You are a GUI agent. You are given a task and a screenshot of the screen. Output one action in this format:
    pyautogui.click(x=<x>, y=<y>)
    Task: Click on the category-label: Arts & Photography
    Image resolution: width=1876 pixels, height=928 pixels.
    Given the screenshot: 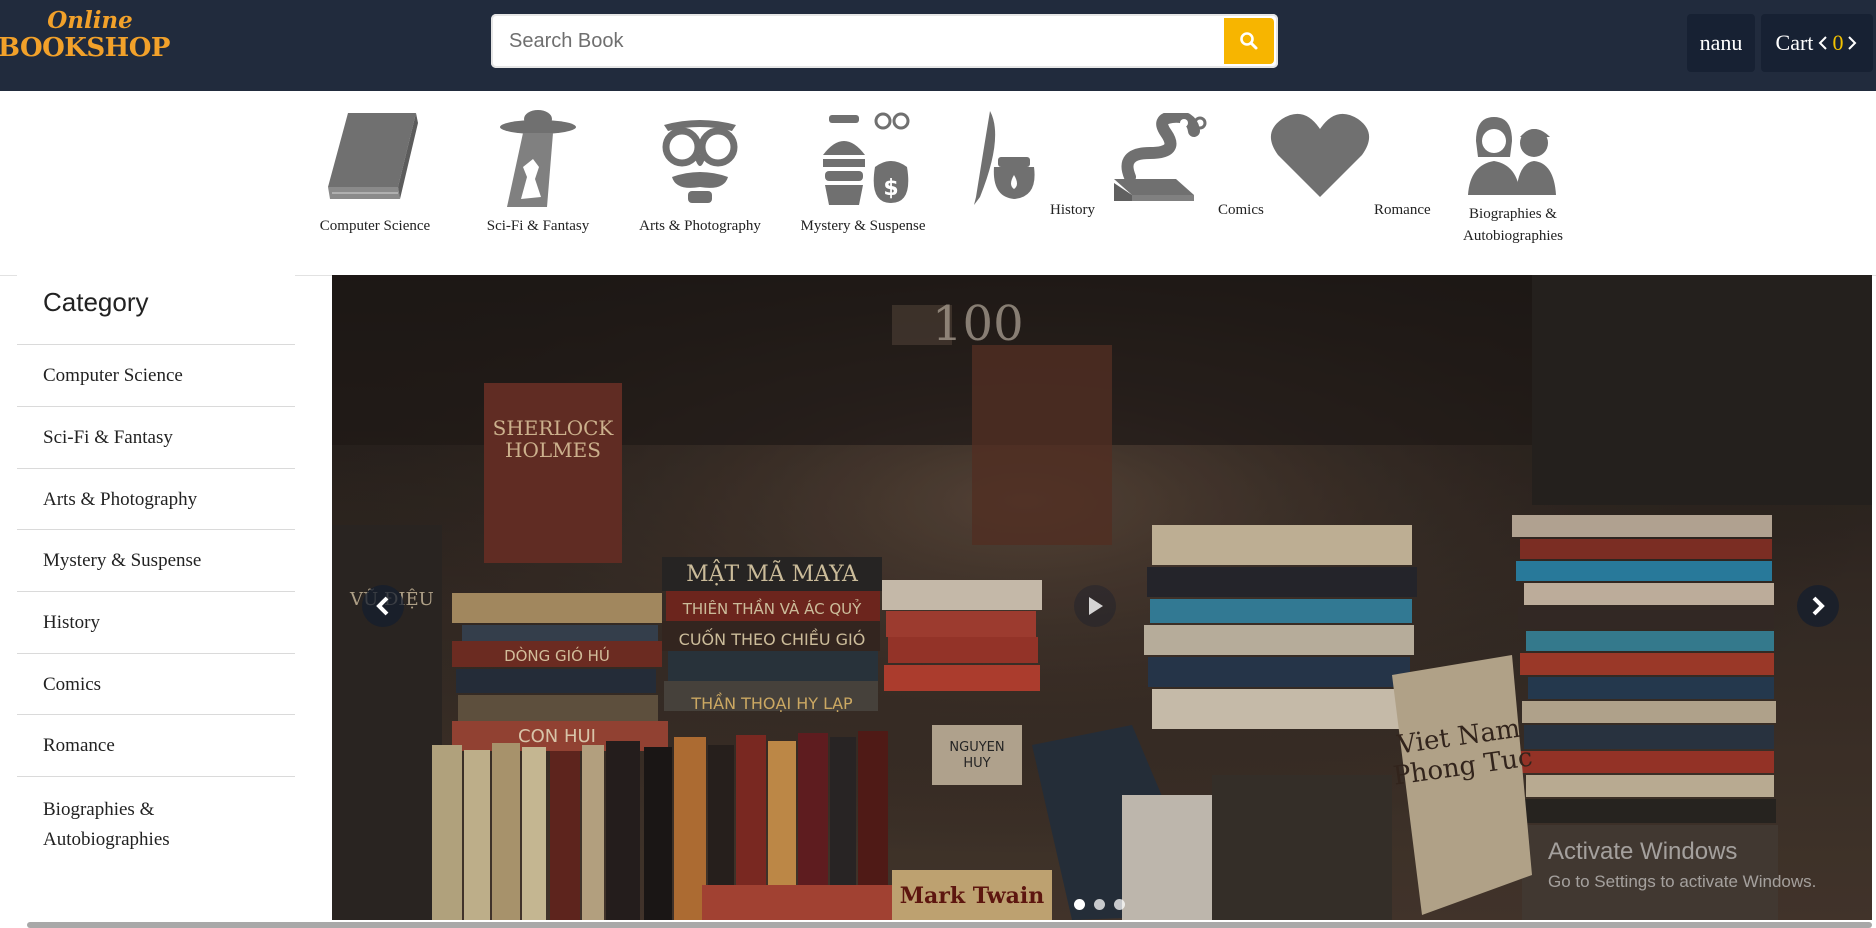 What is the action you would take?
    pyautogui.click(x=700, y=226)
    